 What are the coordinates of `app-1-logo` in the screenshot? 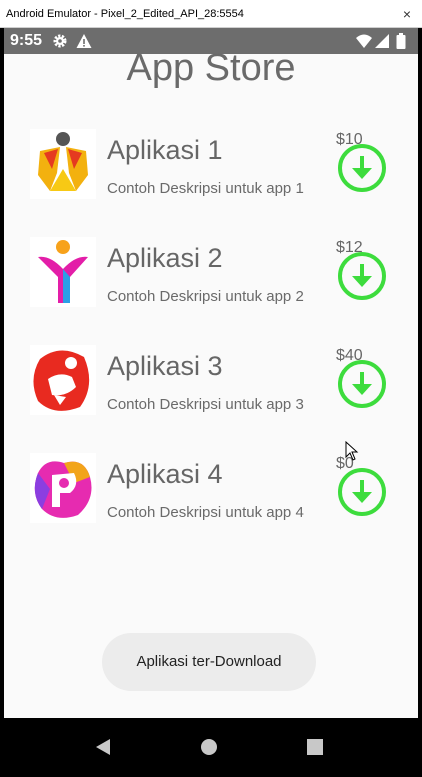 It's located at (63, 164).